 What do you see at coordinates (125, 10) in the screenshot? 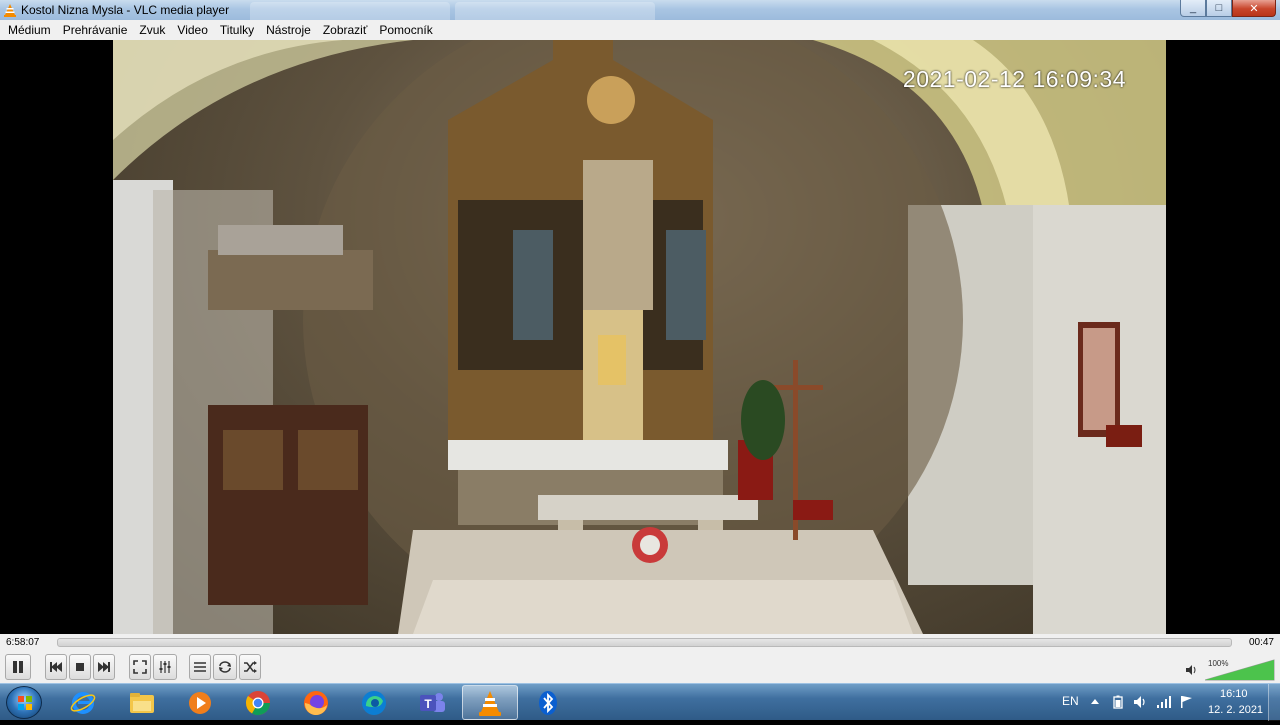
I see `window-title: Kostol Nizna Mysla - VLC media player` at bounding box center [125, 10].